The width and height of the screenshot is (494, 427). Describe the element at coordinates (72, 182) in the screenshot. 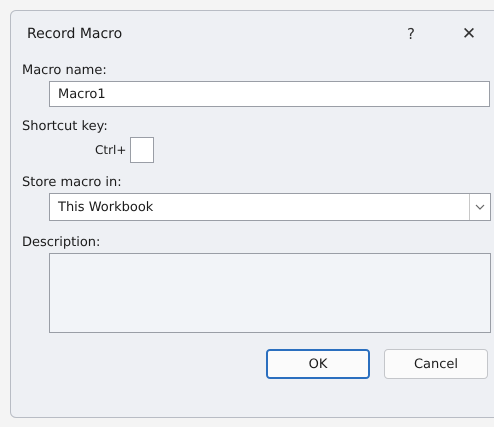

I see `store-macro-label: Store macro in:` at that location.